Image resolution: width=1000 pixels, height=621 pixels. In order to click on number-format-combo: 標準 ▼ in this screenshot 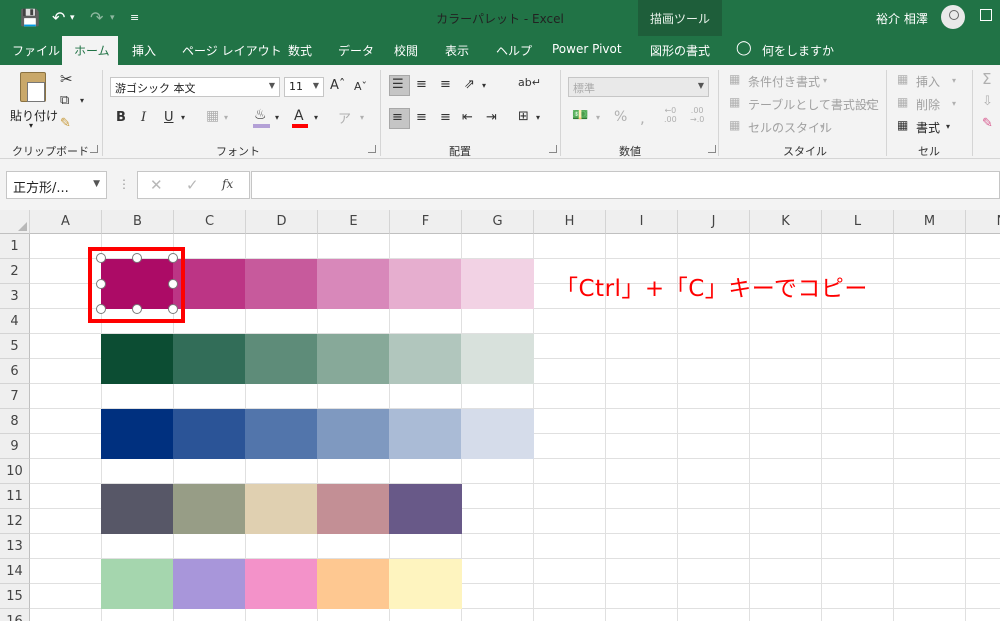, I will do `click(638, 87)`.